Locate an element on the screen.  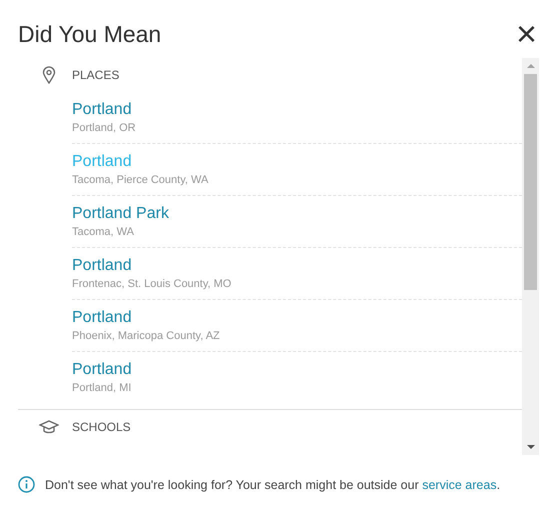
scrollbar-thumb is located at coordinates (530, 182).